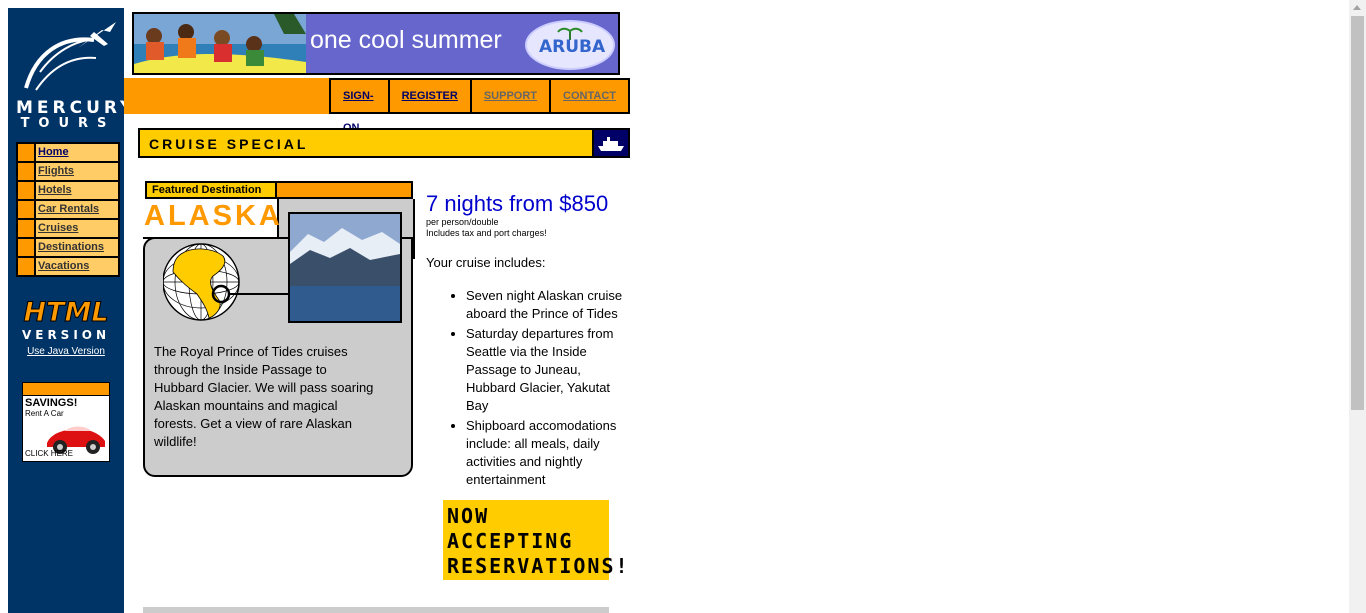 The height and width of the screenshot is (613, 1366). What do you see at coordinates (66, 422) in the screenshot?
I see `savings-ad-banner: SAVINGS! Rent A Car CLICK HERE` at bounding box center [66, 422].